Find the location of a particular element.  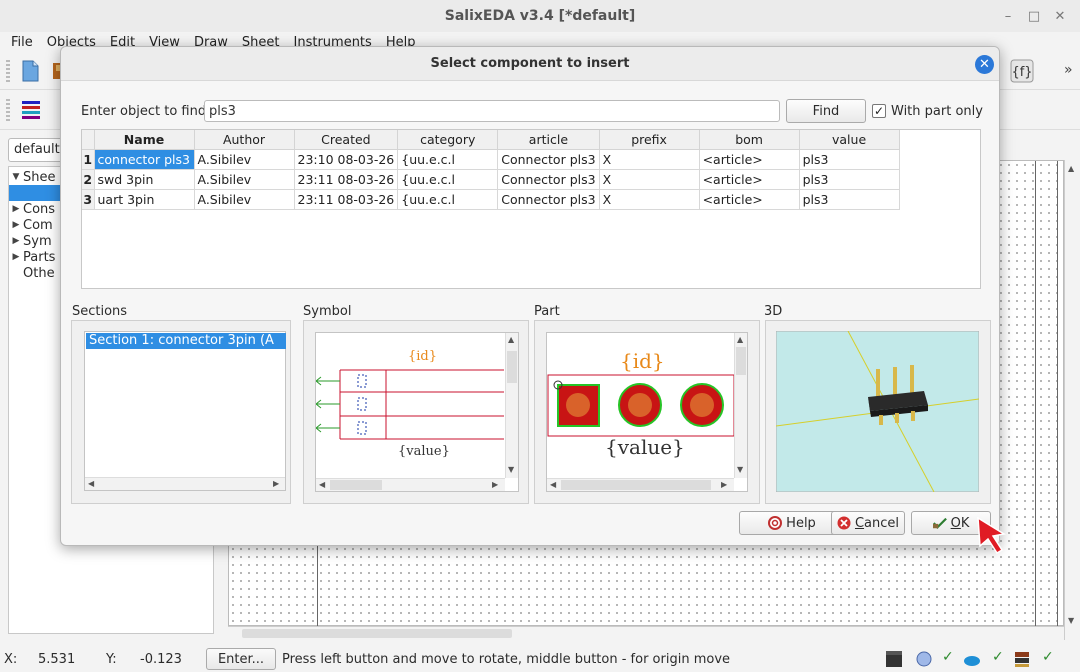

close-window-button: ✕ is located at coordinates (1060, 16).